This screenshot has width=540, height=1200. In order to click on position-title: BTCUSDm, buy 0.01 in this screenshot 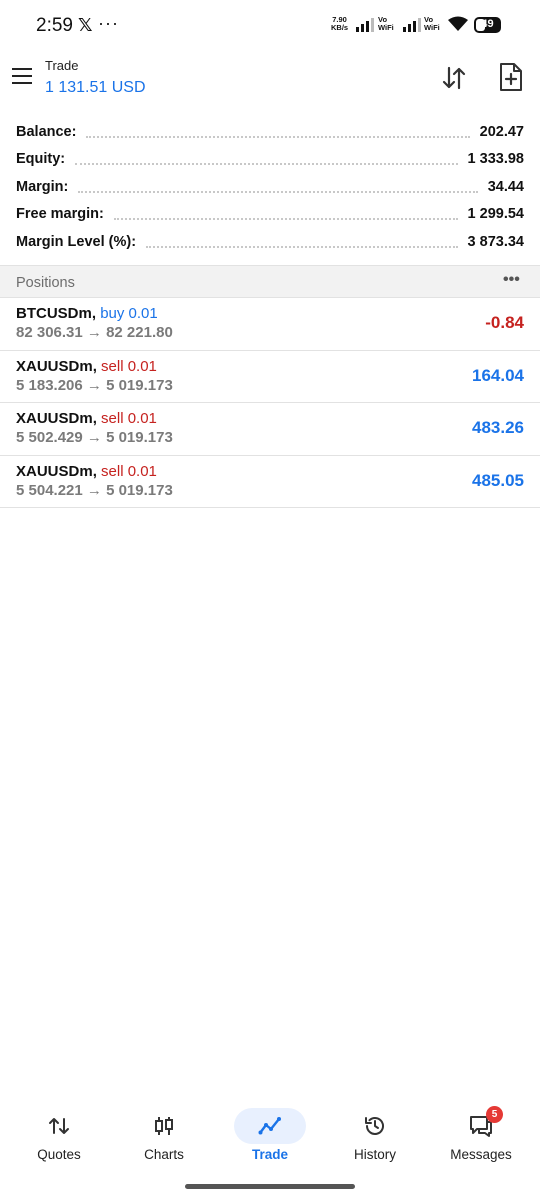, I will do `click(87, 313)`.